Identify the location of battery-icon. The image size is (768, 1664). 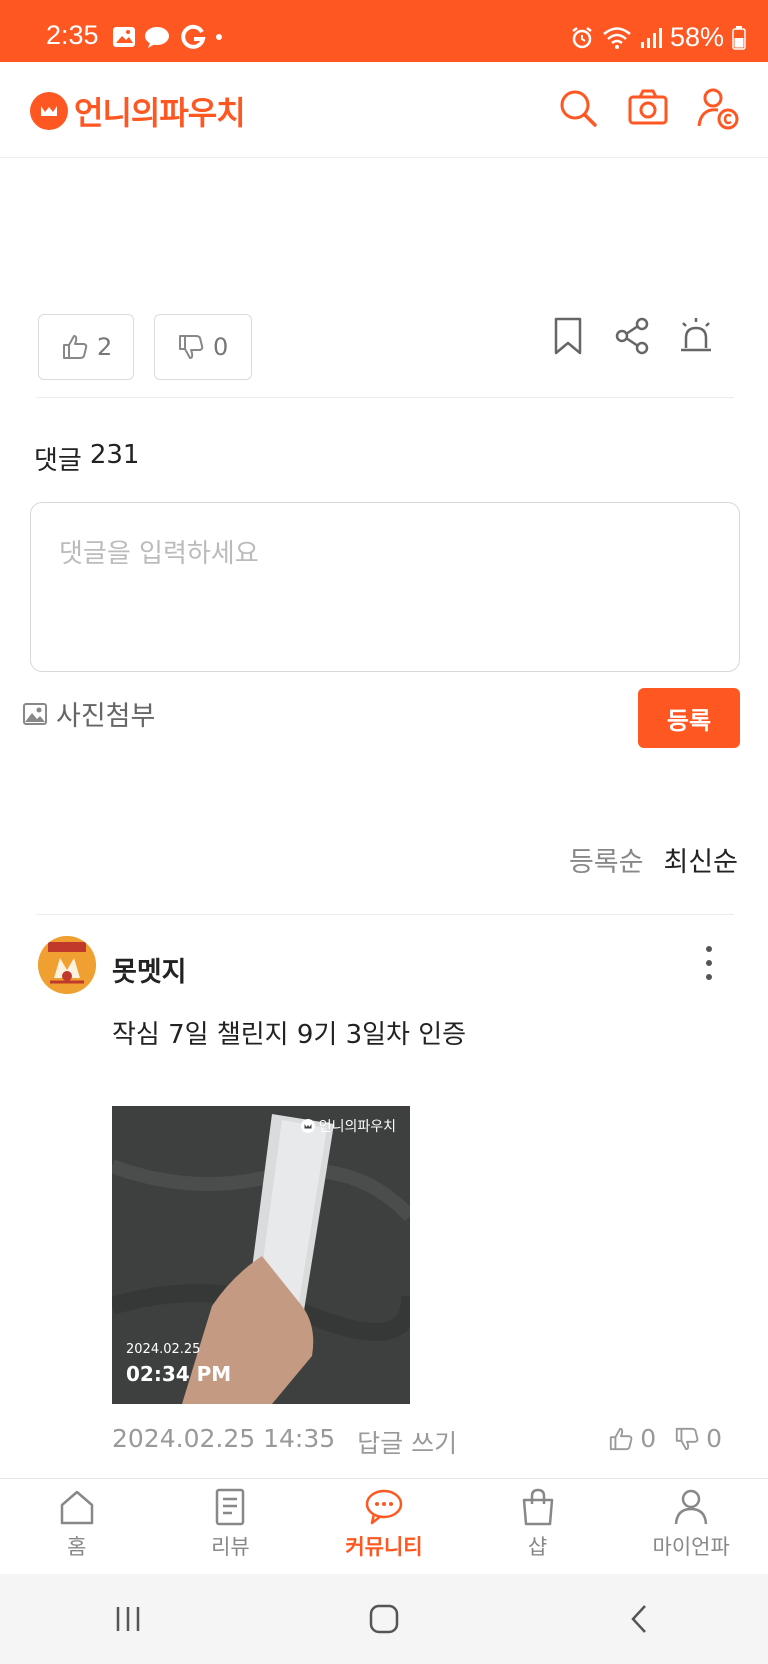
(739, 37).